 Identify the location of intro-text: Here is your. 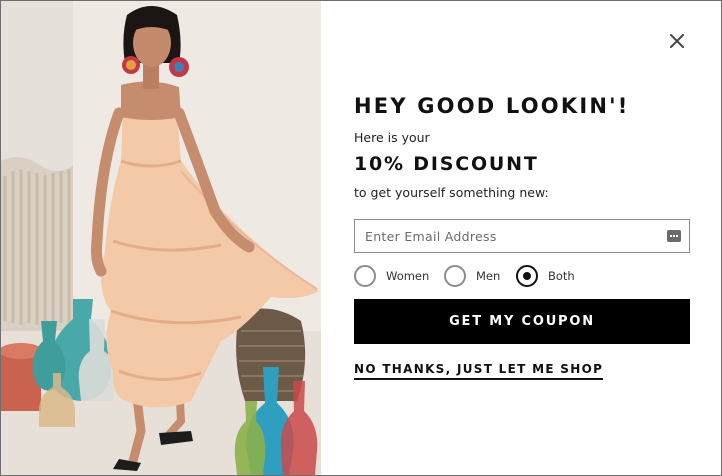
(392, 137).